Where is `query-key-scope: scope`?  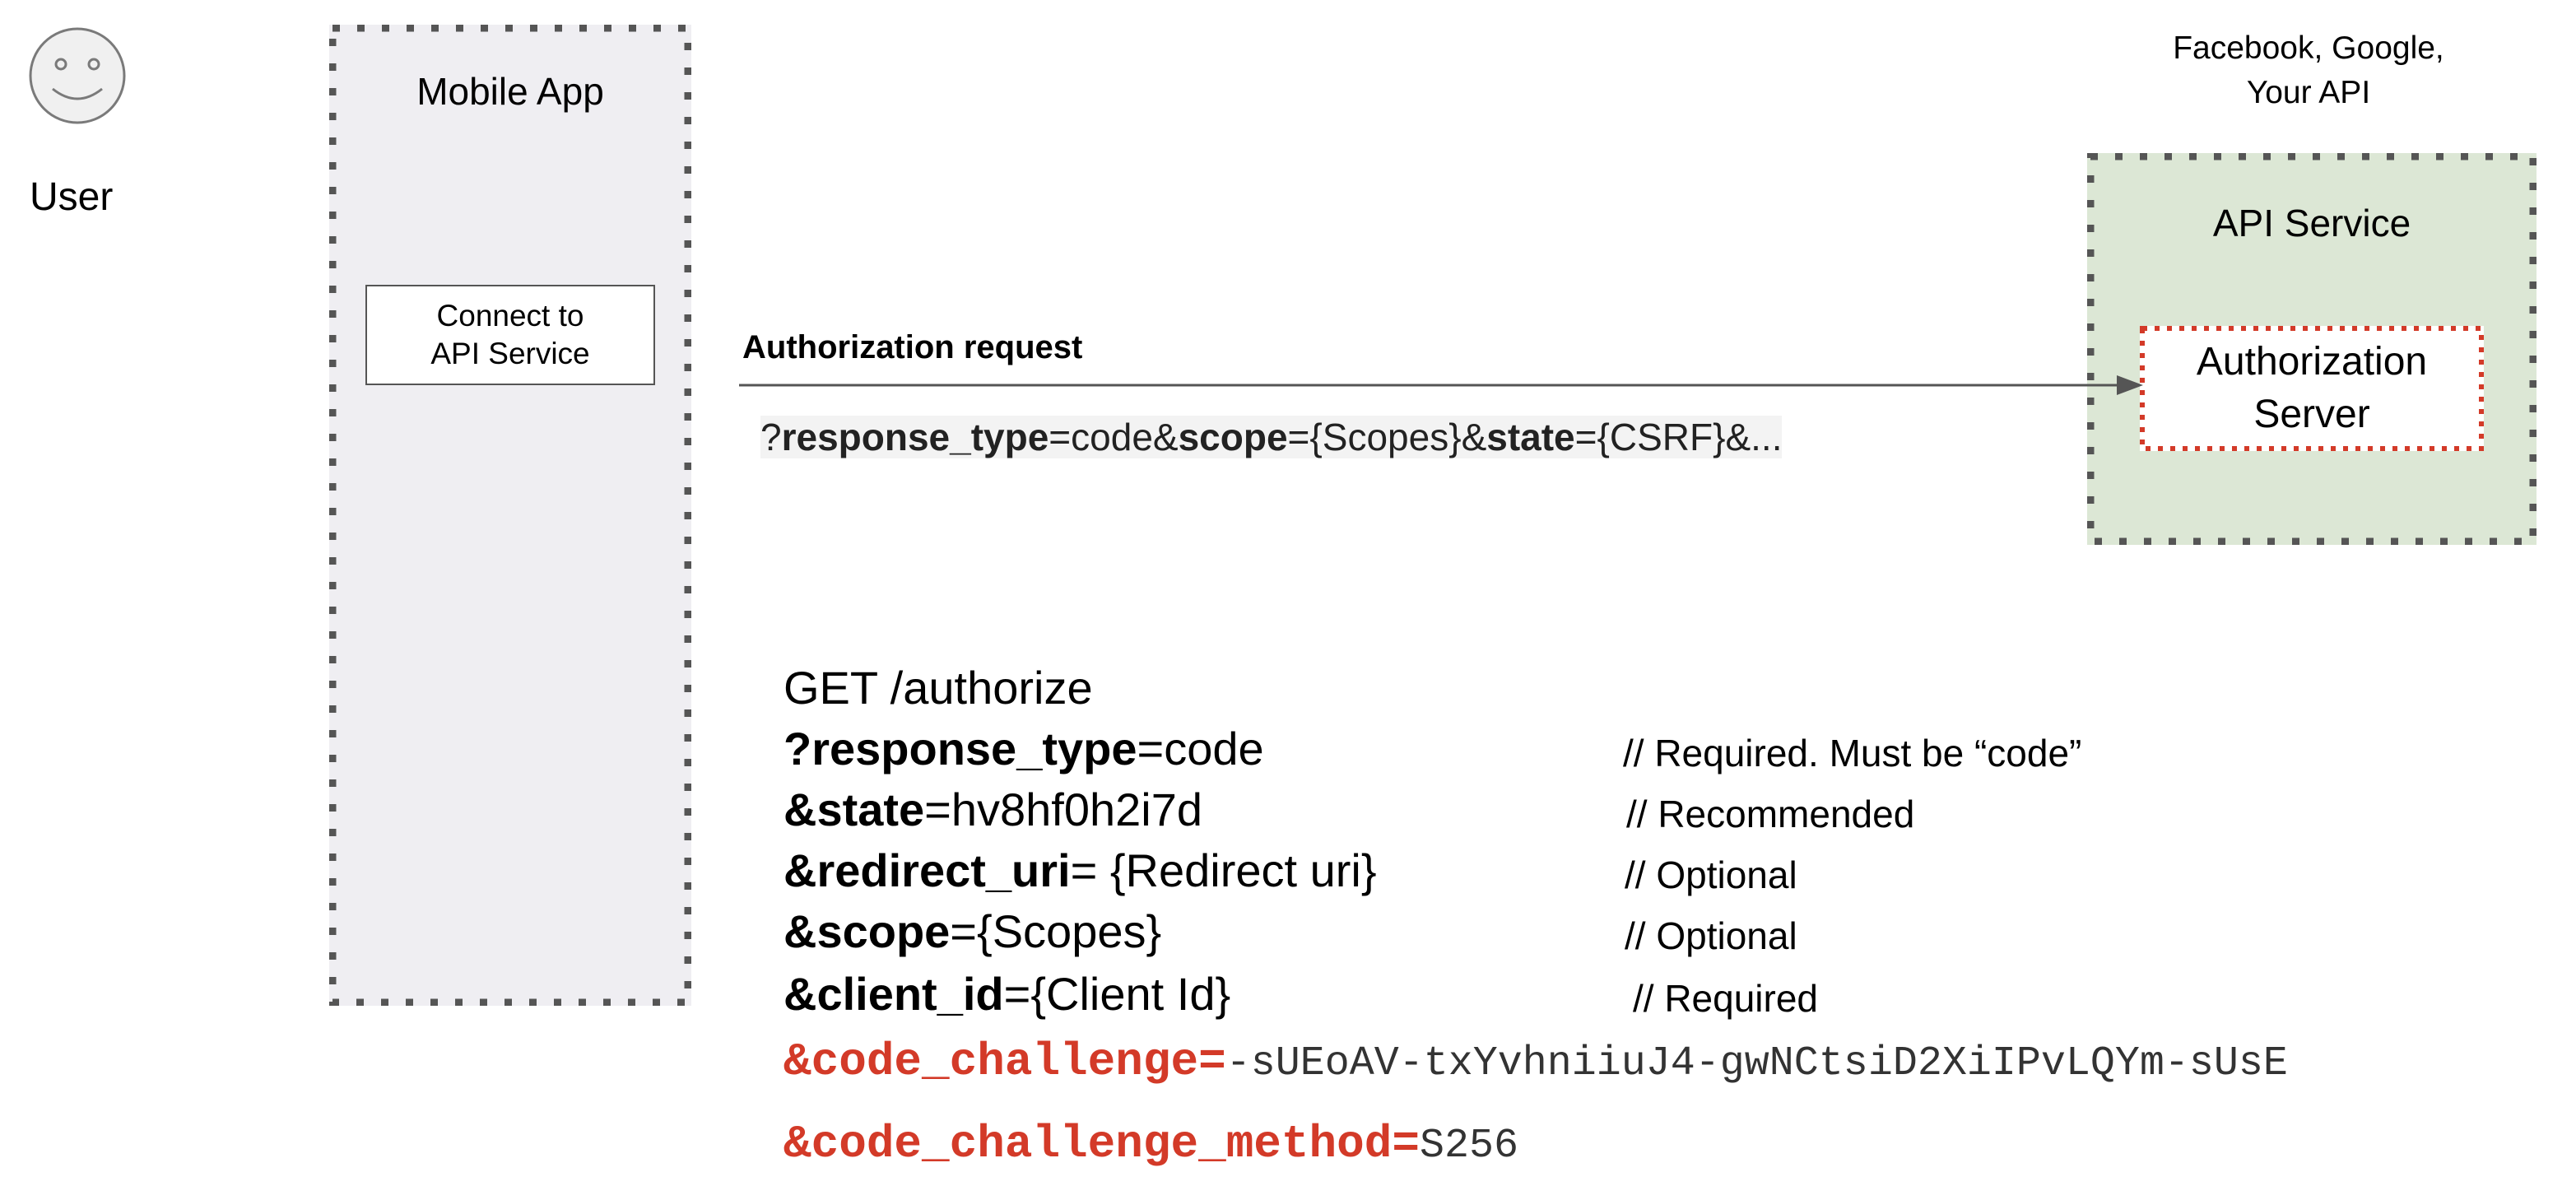
query-key-scope: scope is located at coordinates (1233, 437).